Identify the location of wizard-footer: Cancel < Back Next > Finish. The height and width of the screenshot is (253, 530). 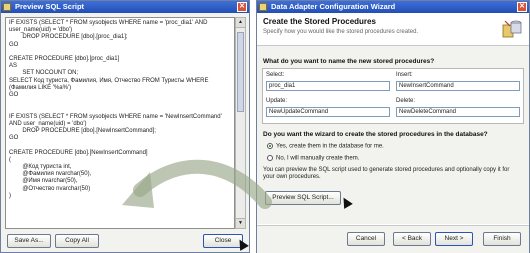
(393, 239).